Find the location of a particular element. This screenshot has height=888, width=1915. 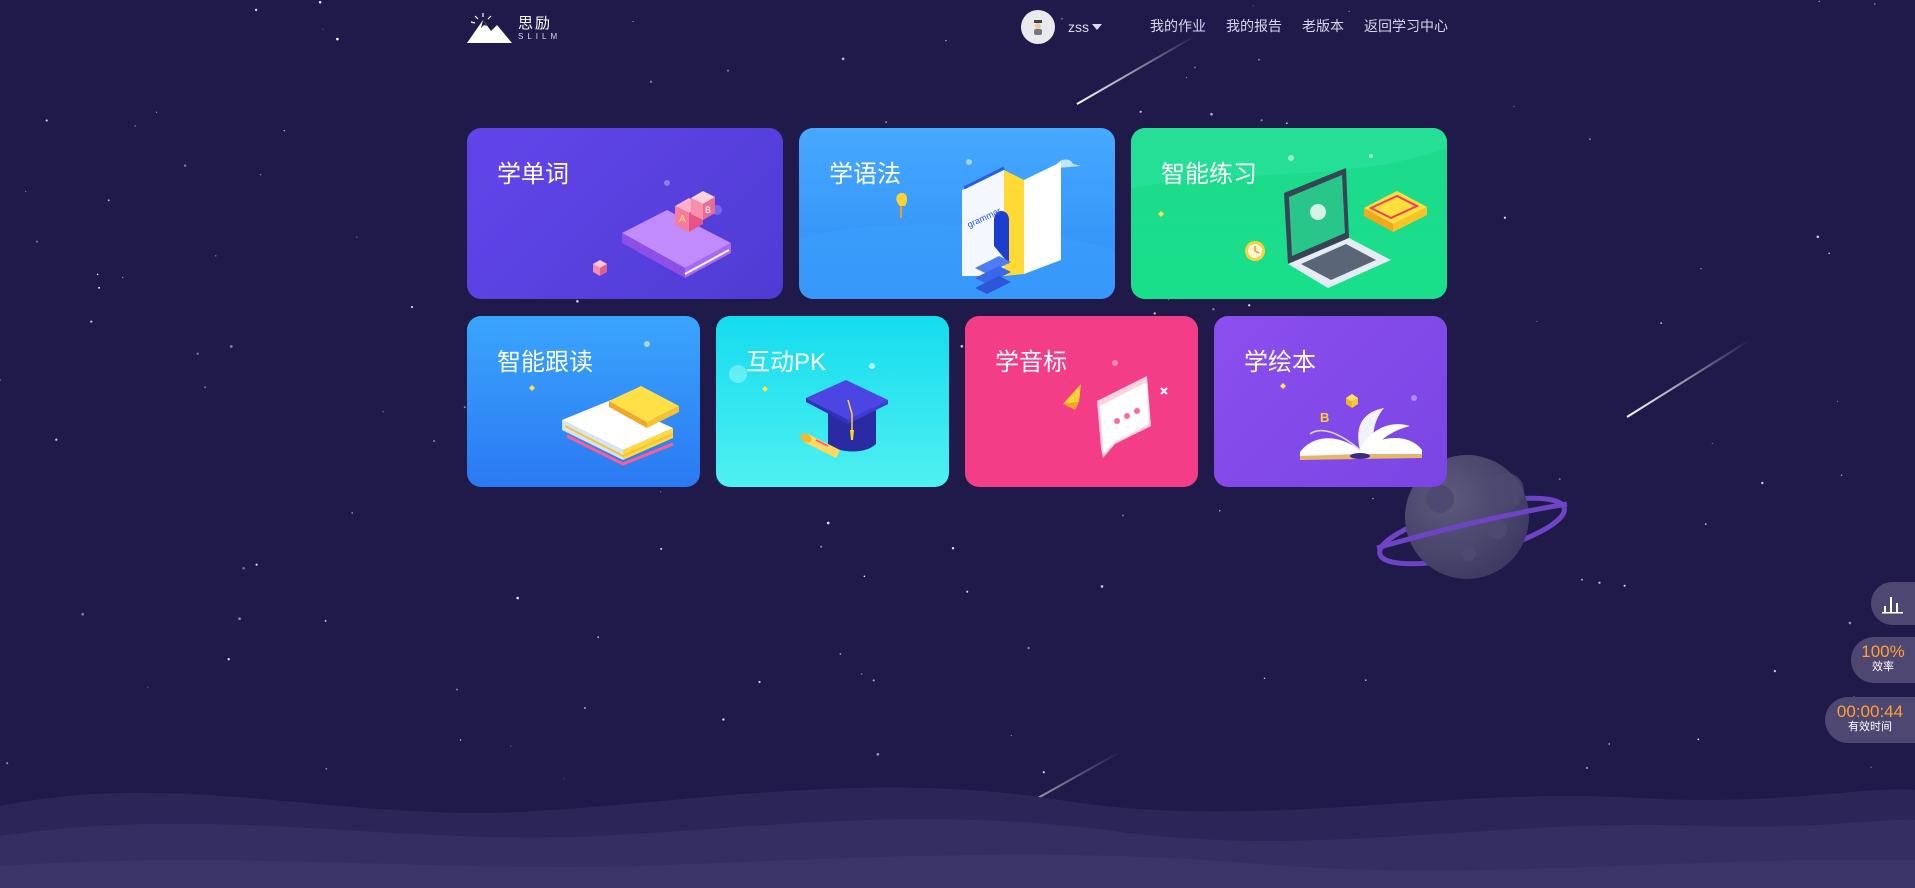

effective-time-value: 00:00:44 is located at coordinates (1870, 711).